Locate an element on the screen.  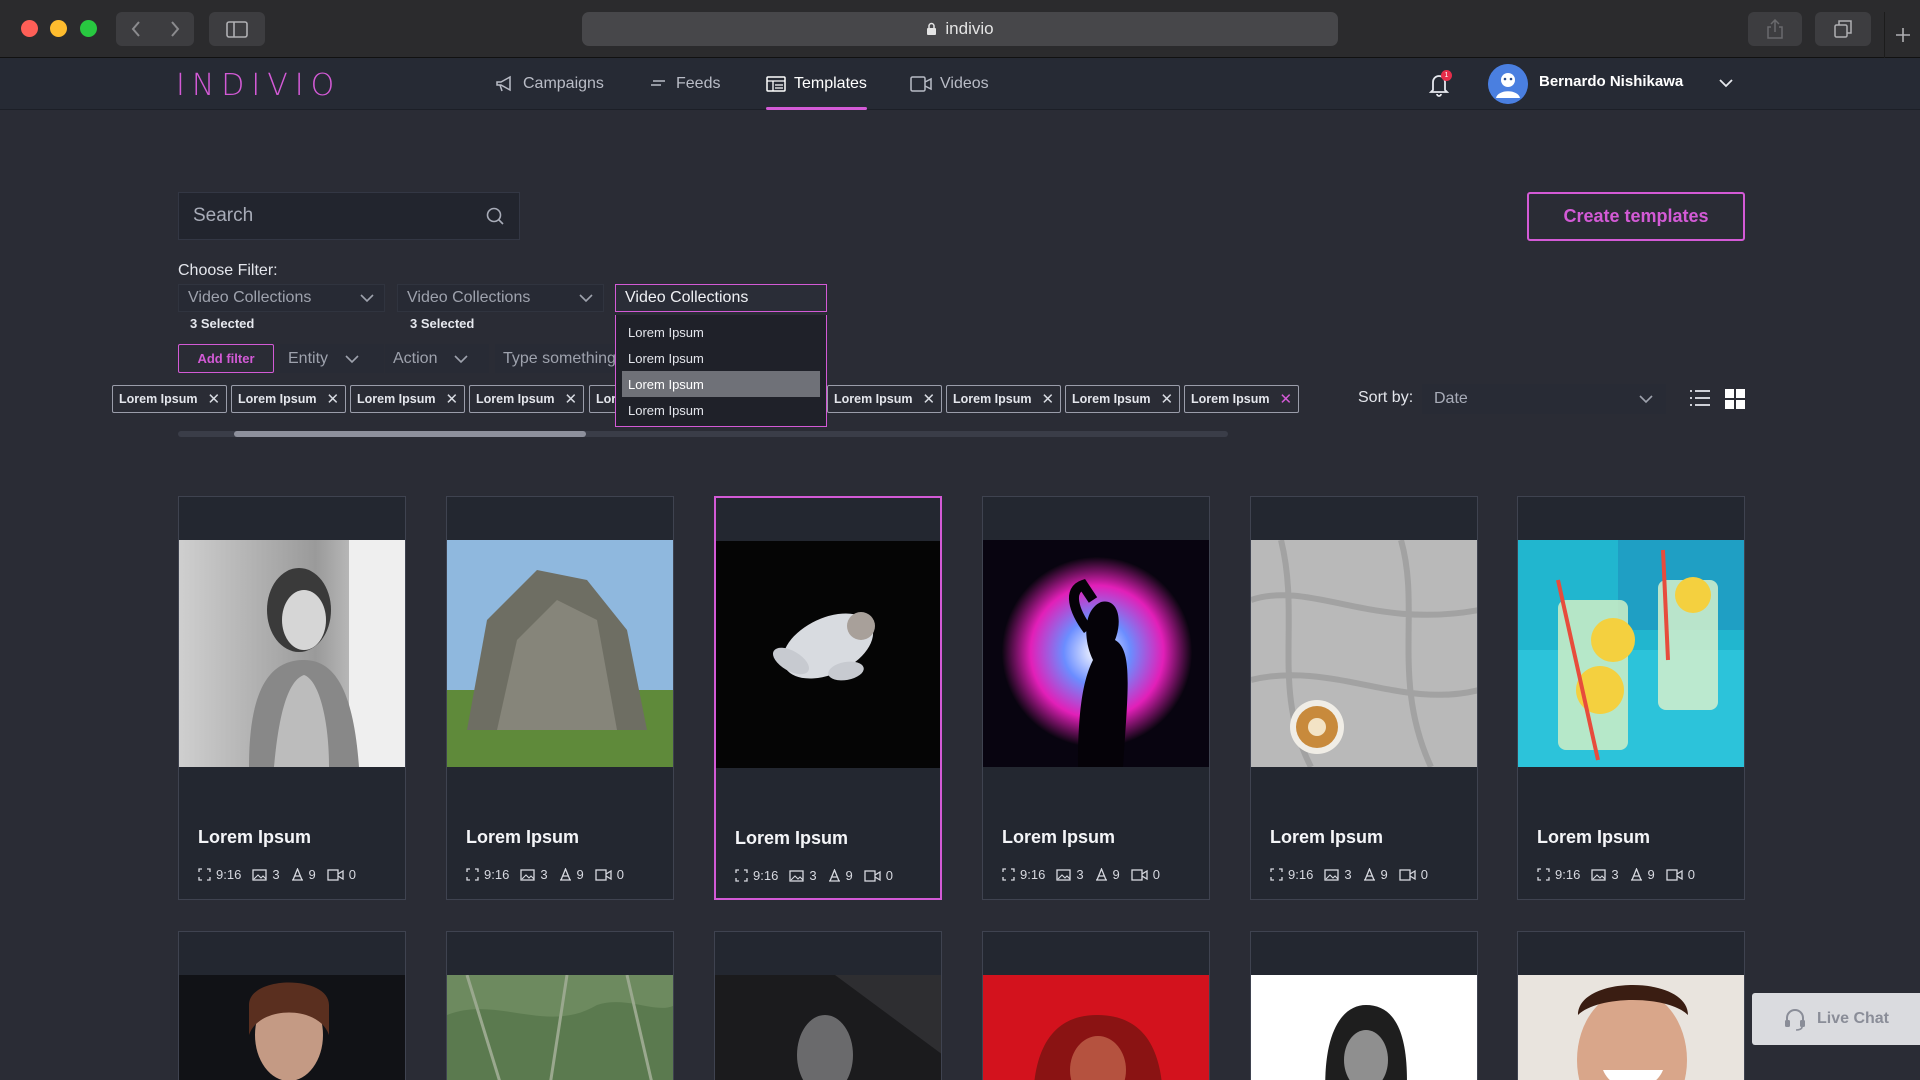
search-icon is located at coordinates (495, 216).